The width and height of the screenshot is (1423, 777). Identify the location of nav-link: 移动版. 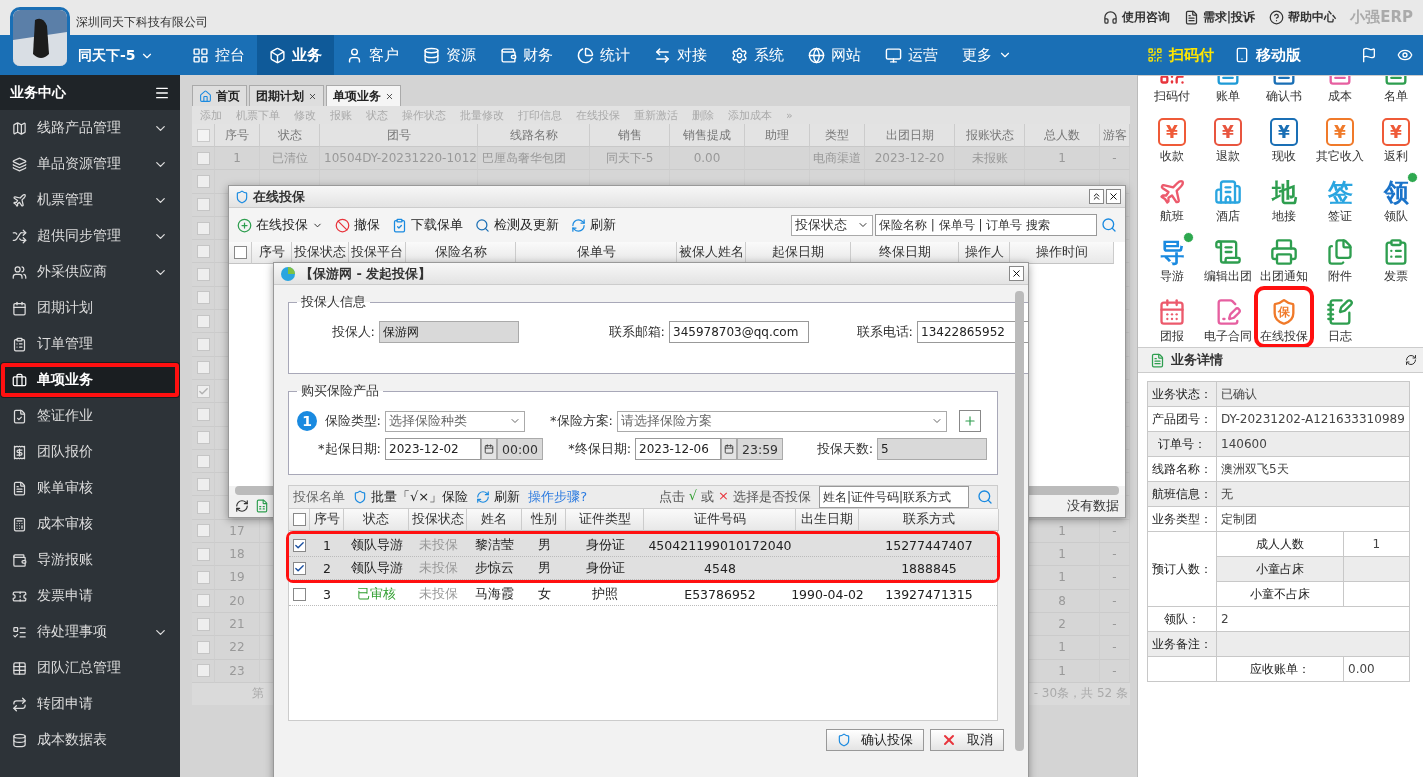
(1267, 55).